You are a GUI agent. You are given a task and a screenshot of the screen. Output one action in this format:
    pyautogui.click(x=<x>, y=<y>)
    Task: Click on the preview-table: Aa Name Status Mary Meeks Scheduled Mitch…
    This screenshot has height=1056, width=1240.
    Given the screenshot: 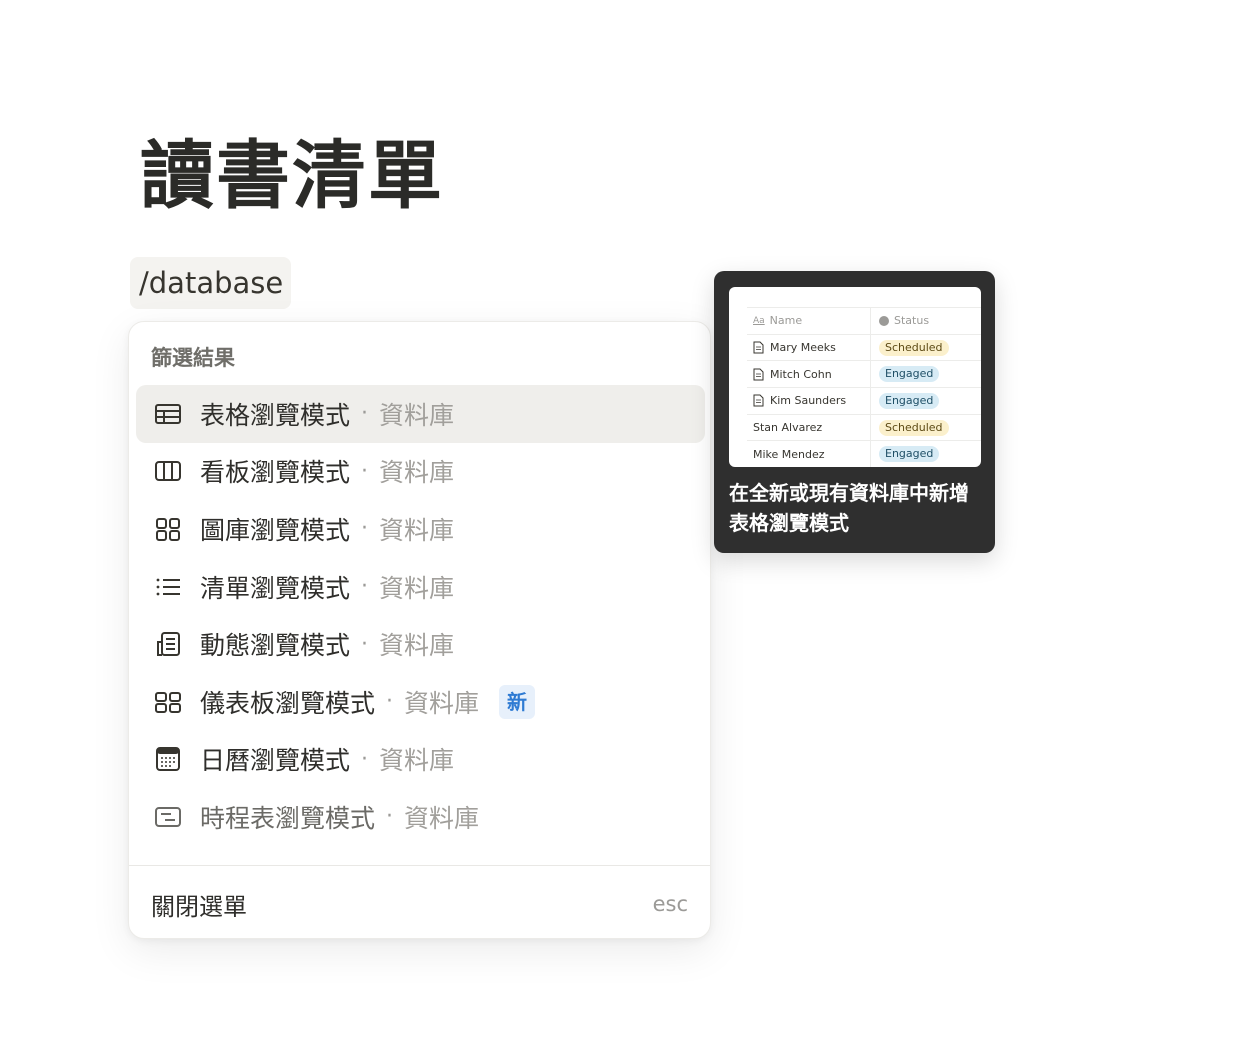 What is the action you would take?
    pyautogui.click(x=864, y=387)
    